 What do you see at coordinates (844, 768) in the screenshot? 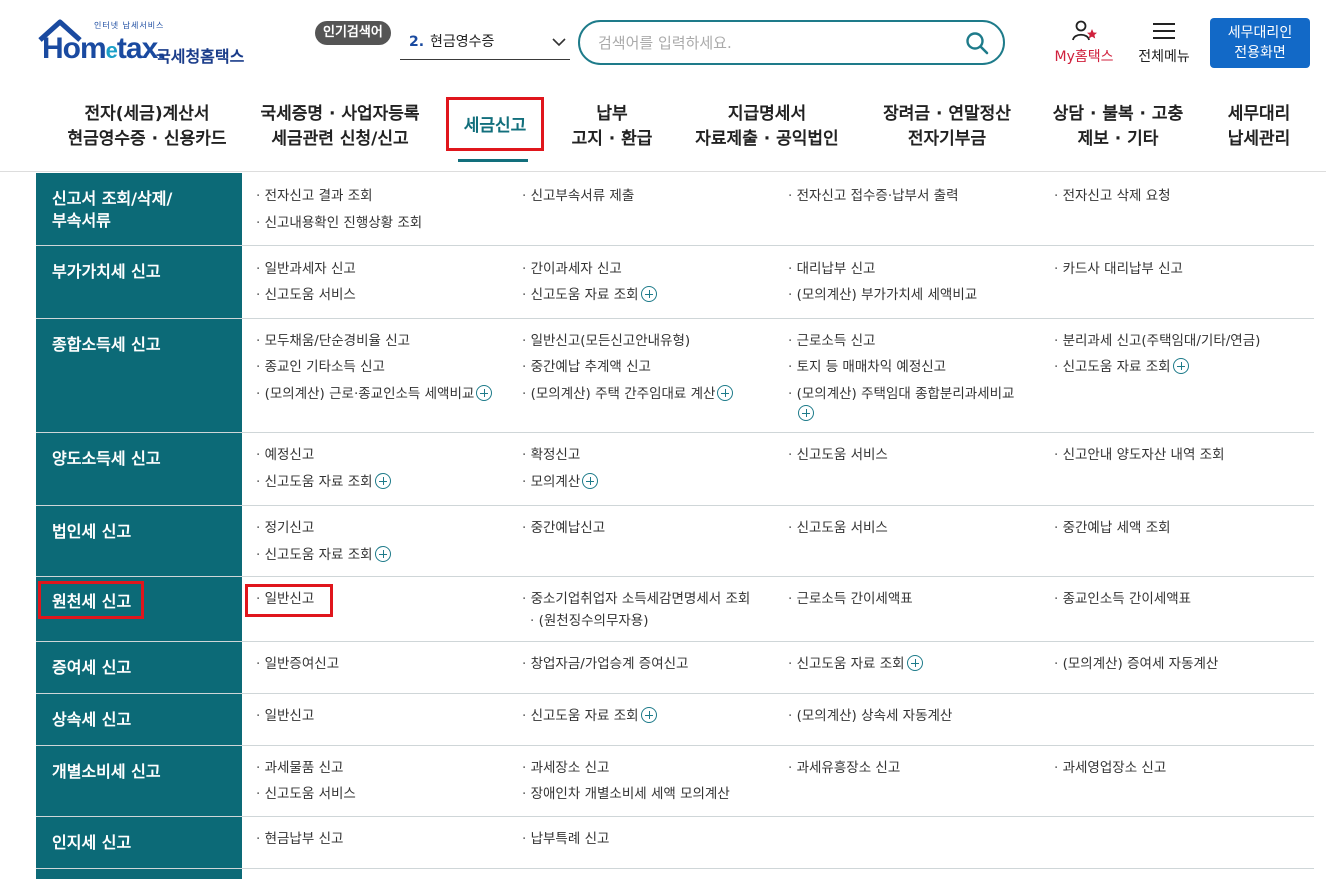
I see `submenu-link: 과세유흥장소 신고` at bounding box center [844, 768].